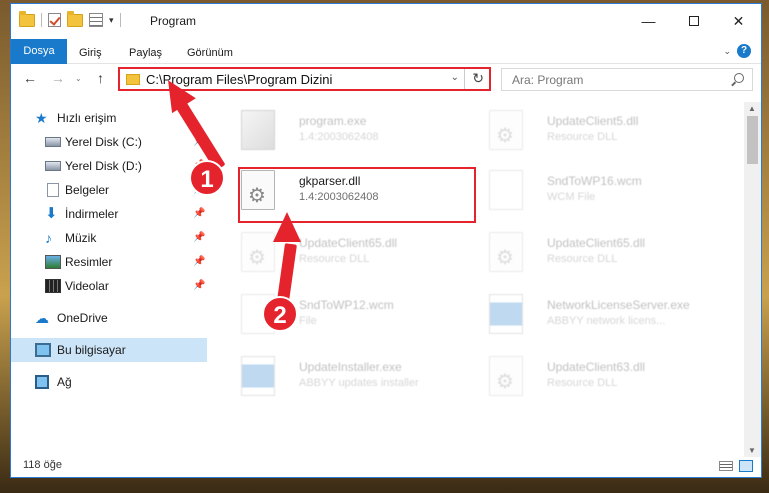 The width and height of the screenshot is (769, 493). Describe the element at coordinates (752, 450) in the screenshot. I see `scroll-down-icon: ▼` at that location.